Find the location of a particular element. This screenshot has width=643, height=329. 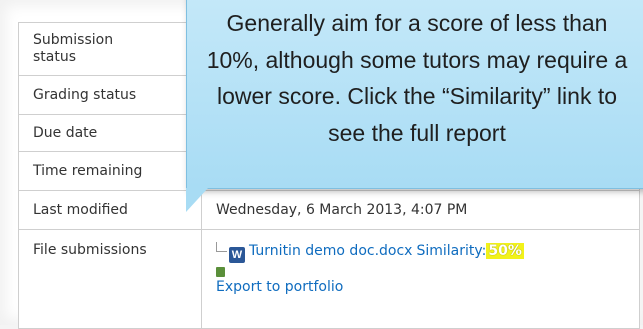

tree-branch-icon is located at coordinates (221, 247).